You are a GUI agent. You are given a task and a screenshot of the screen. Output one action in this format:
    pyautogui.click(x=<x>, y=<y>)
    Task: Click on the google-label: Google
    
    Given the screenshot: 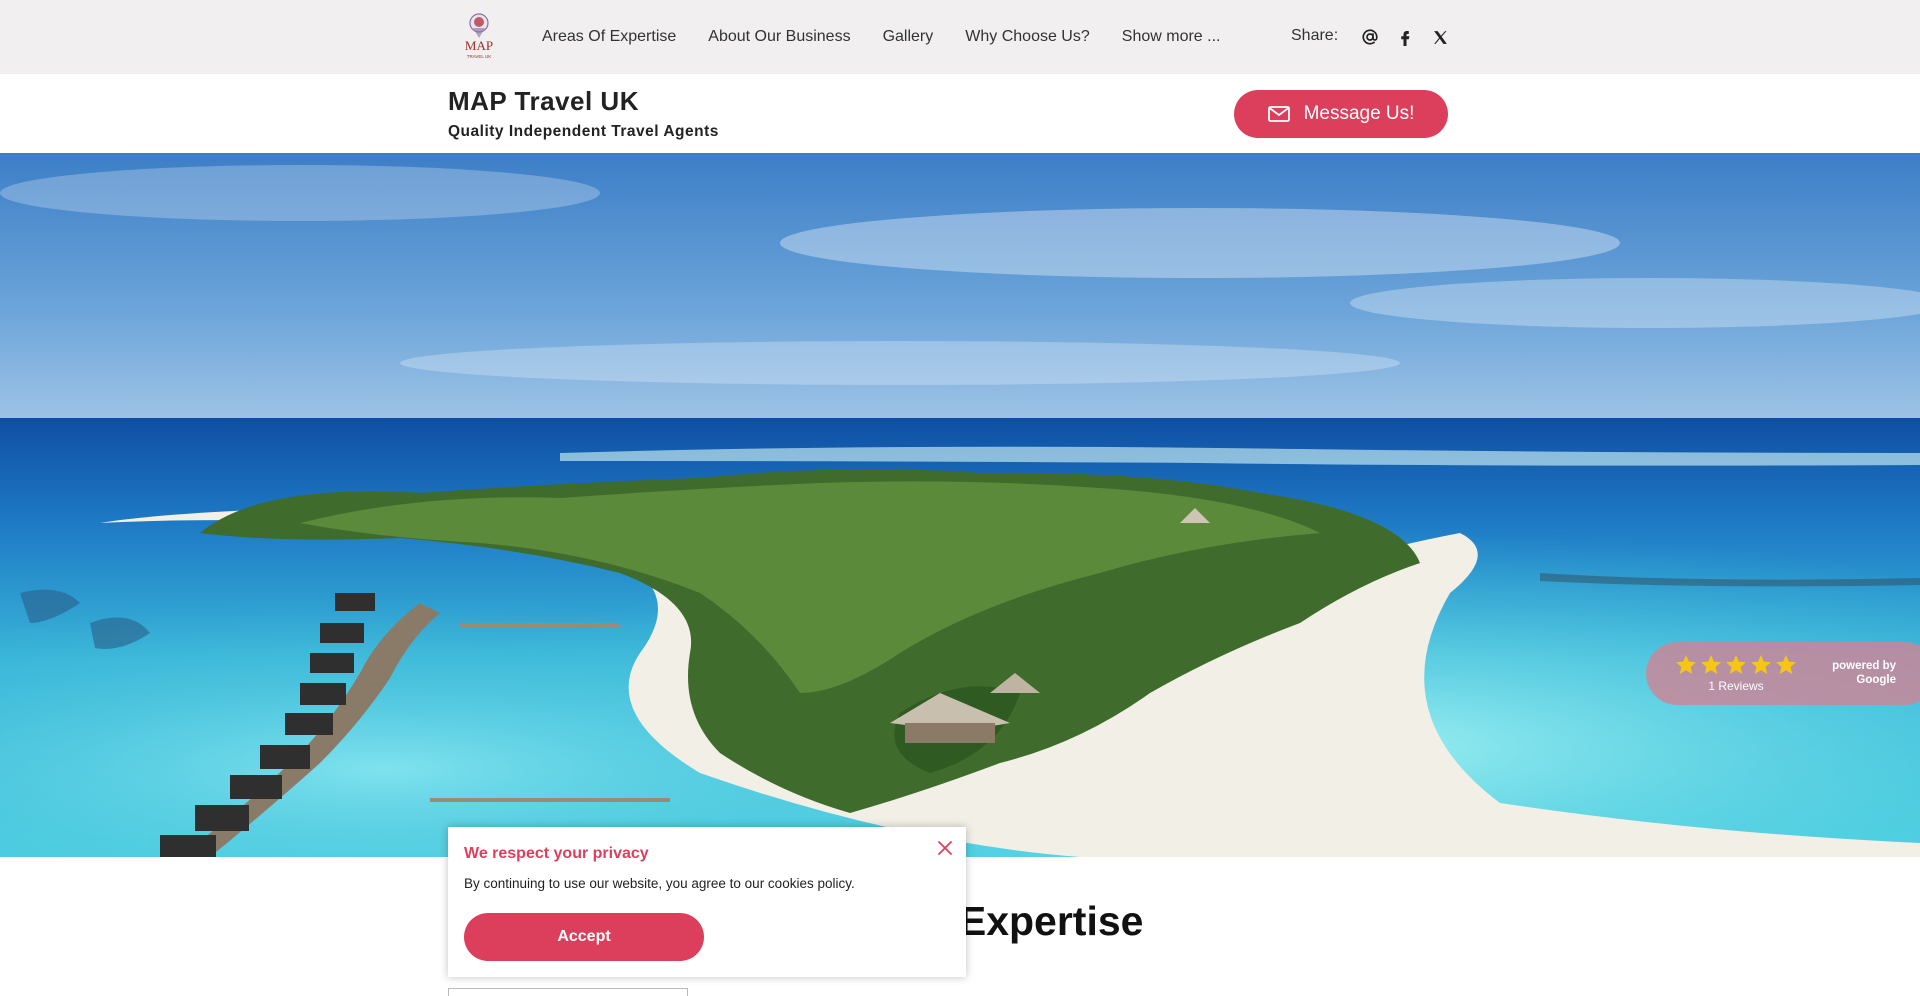 What is the action you would take?
    pyautogui.click(x=1876, y=680)
    